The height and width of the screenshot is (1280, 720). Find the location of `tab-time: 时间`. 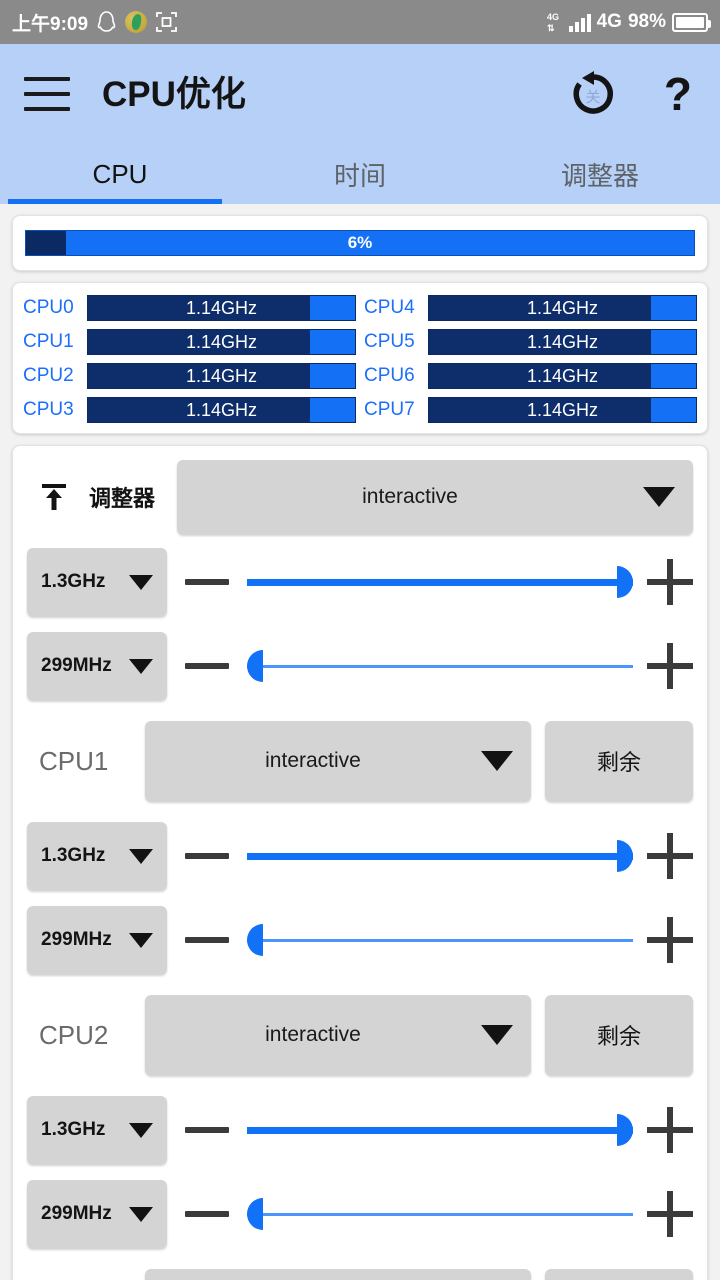

tab-time: 时间 is located at coordinates (360, 174).